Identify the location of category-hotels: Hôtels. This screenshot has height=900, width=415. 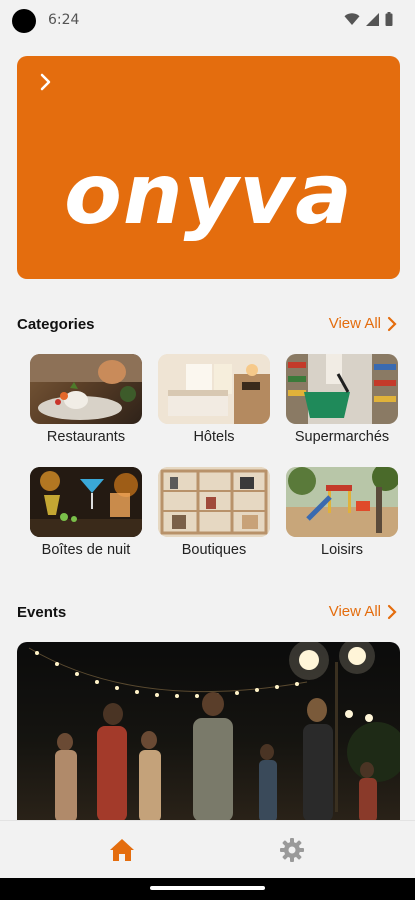
(214, 399).